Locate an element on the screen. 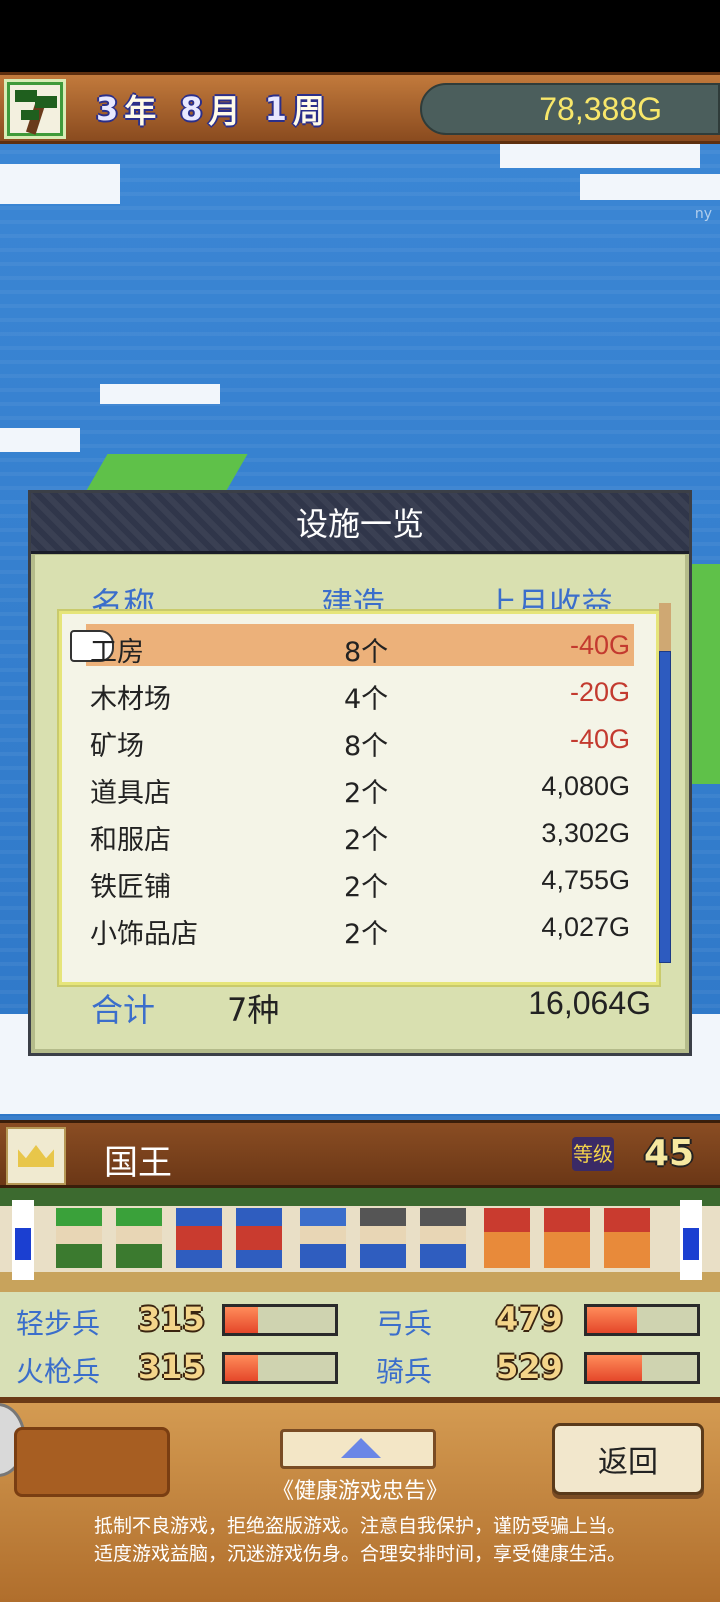 This screenshot has width=720, height=1602. year-number: 3 is located at coordinates (107, 109).